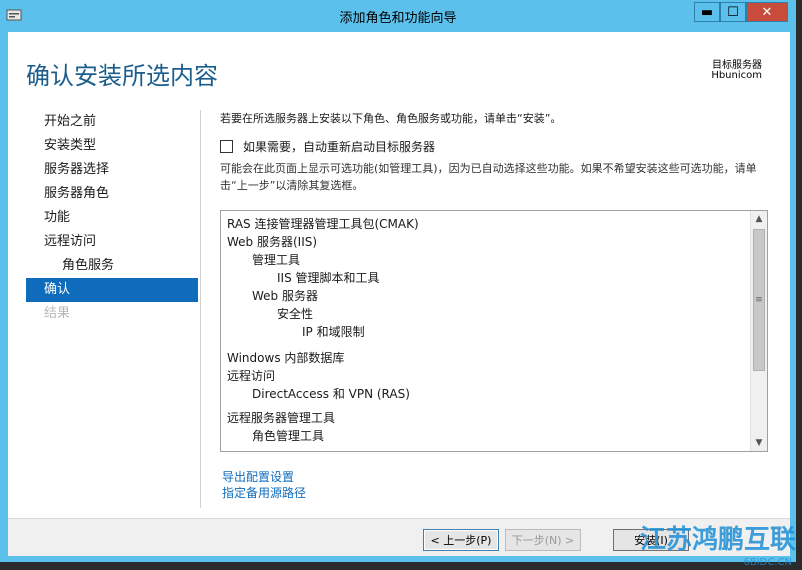 This screenshot has height=570, width=802. Describe the element at coordinates (251, 376) in the screenshot. I see `list-item: 远程访问` at that location.